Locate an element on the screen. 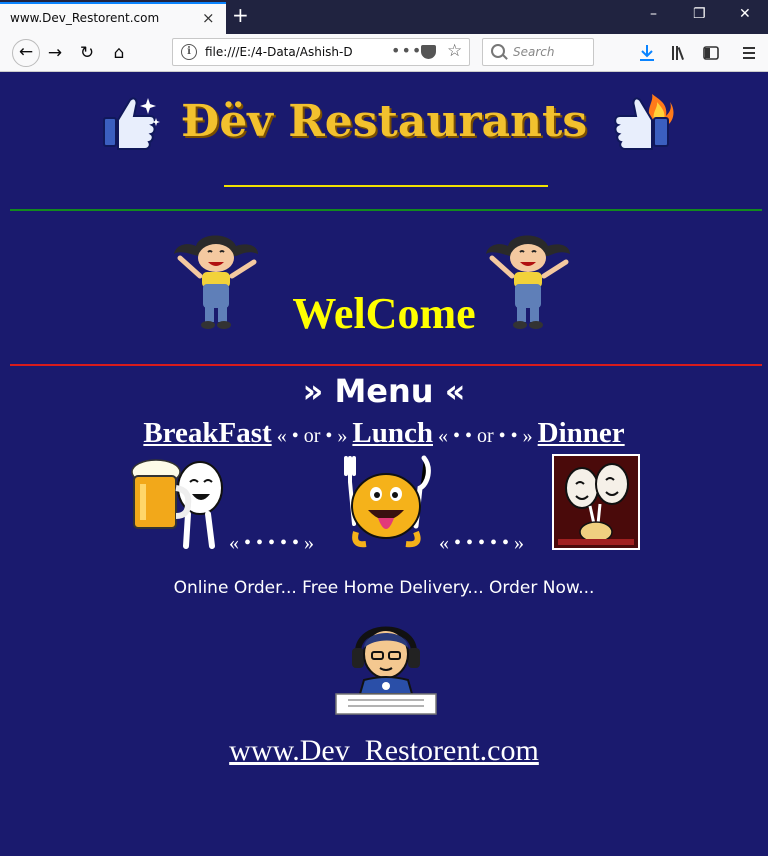  home-icon: ⌂ is located at coordinates (119, 53).